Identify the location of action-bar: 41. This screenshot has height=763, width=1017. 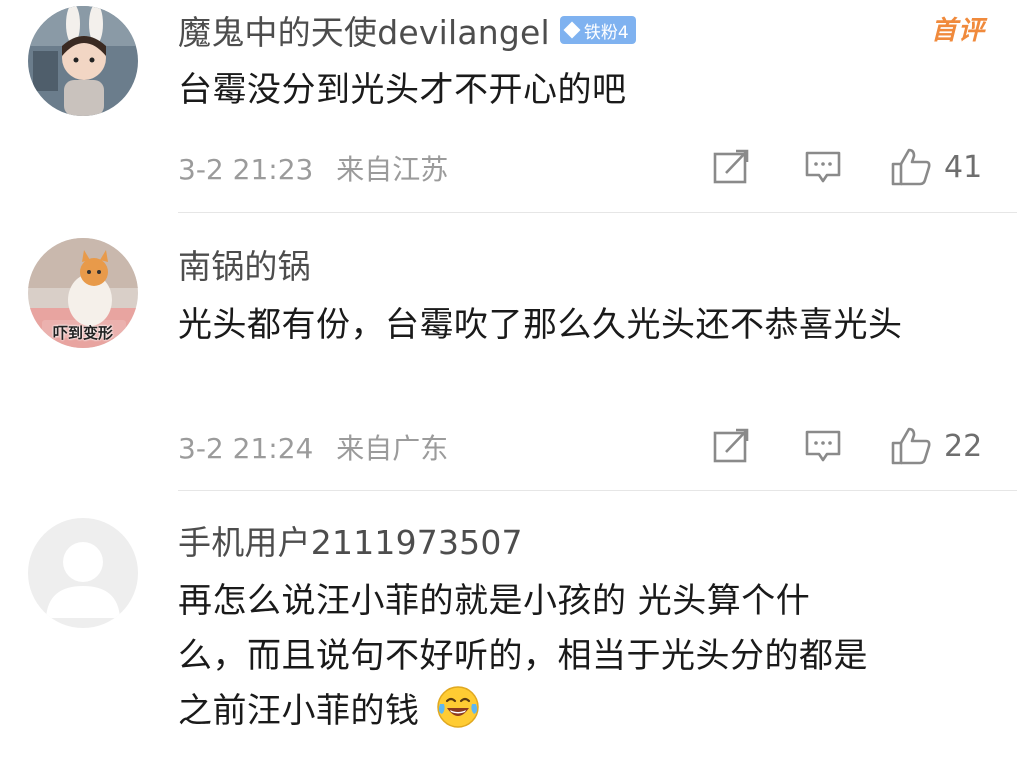
(857, 167).